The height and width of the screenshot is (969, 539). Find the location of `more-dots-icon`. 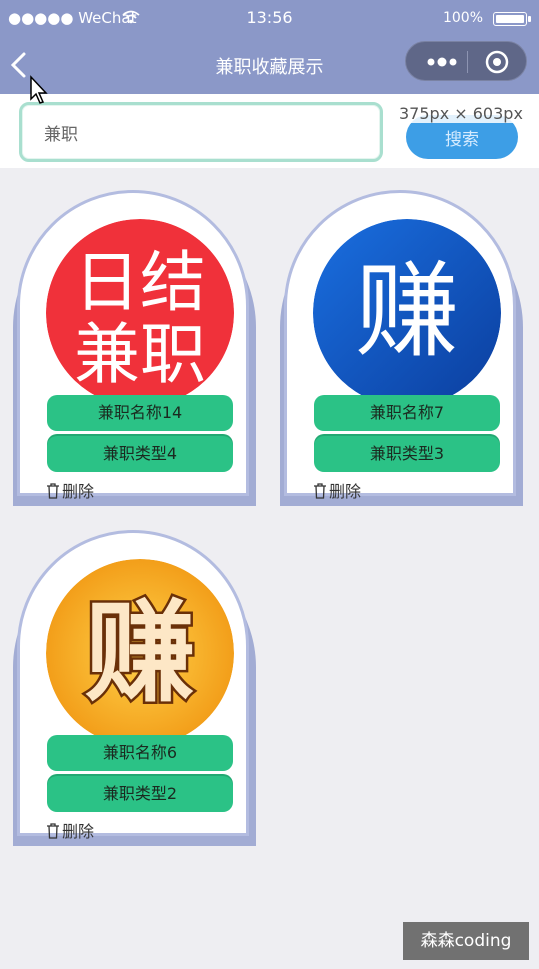

more-dots-icon is located at coordinates (443, 62).